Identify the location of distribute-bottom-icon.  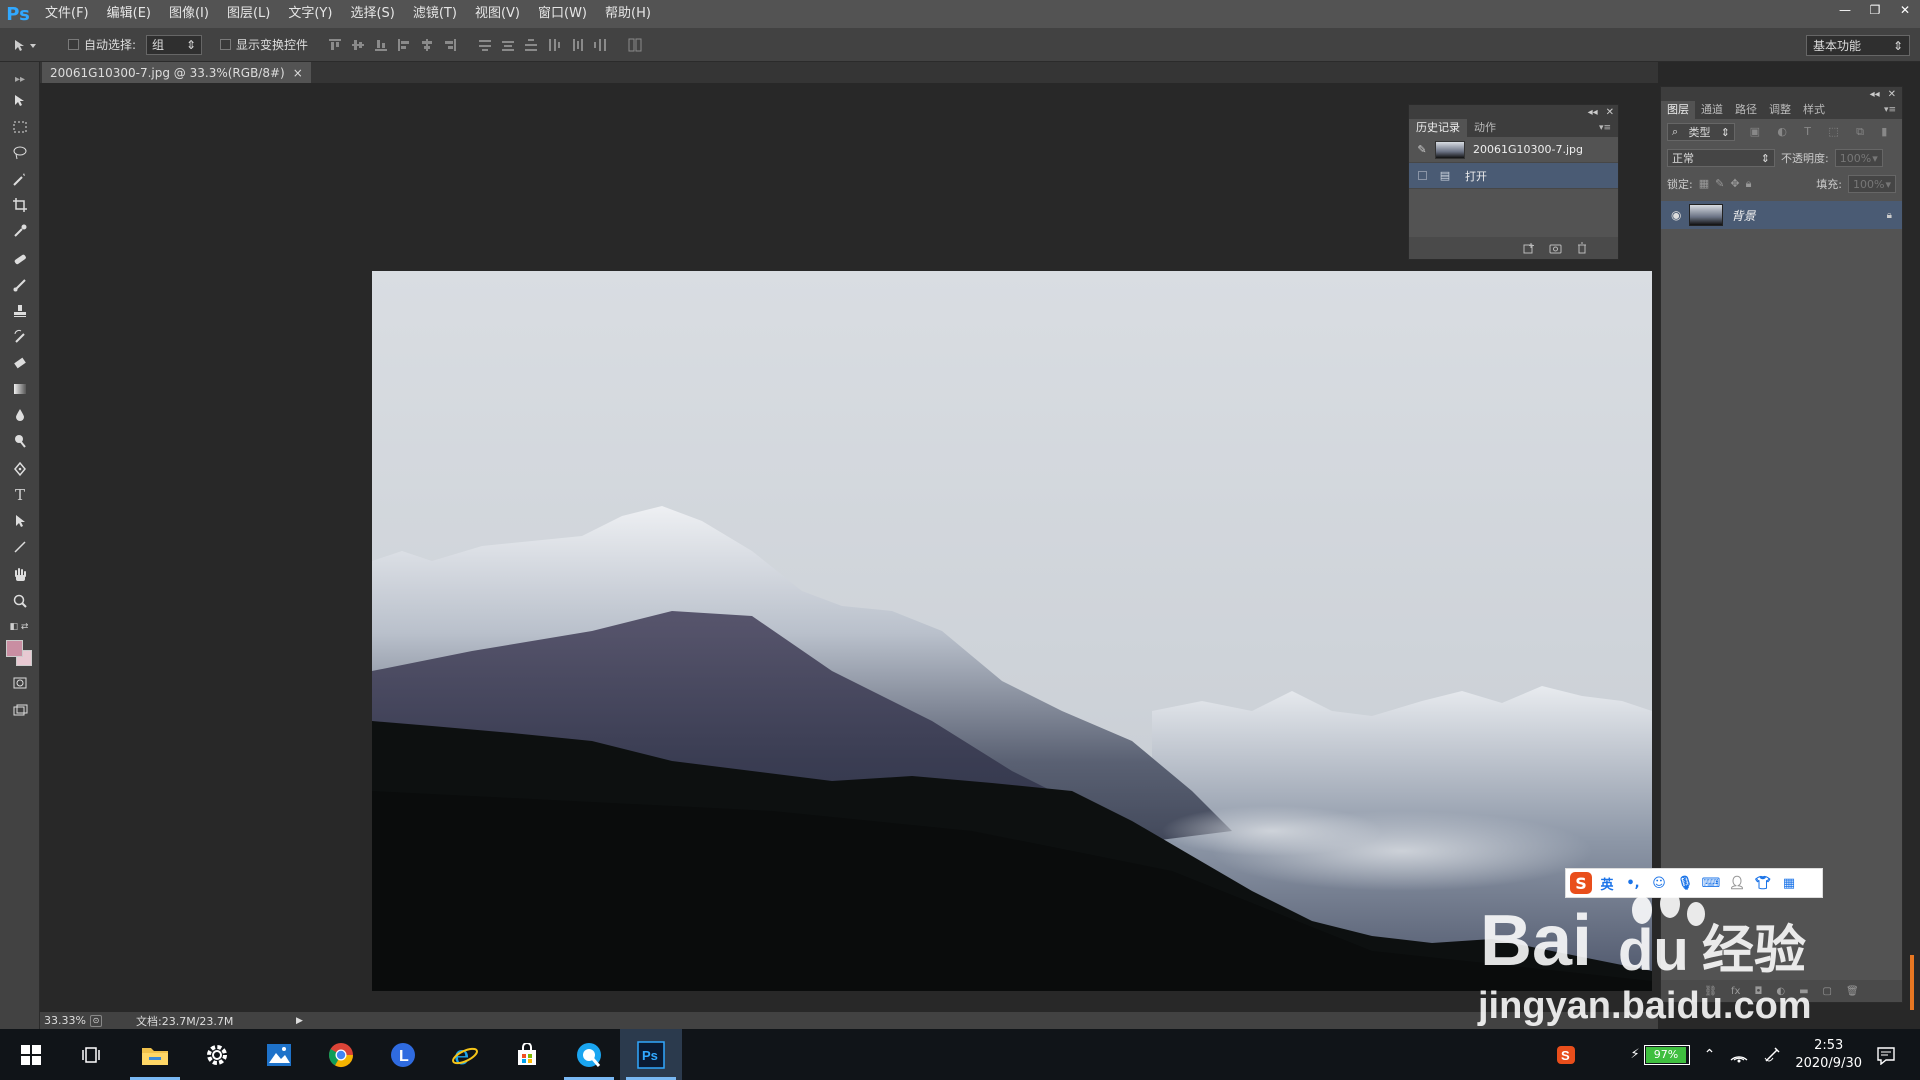
(530, 44).